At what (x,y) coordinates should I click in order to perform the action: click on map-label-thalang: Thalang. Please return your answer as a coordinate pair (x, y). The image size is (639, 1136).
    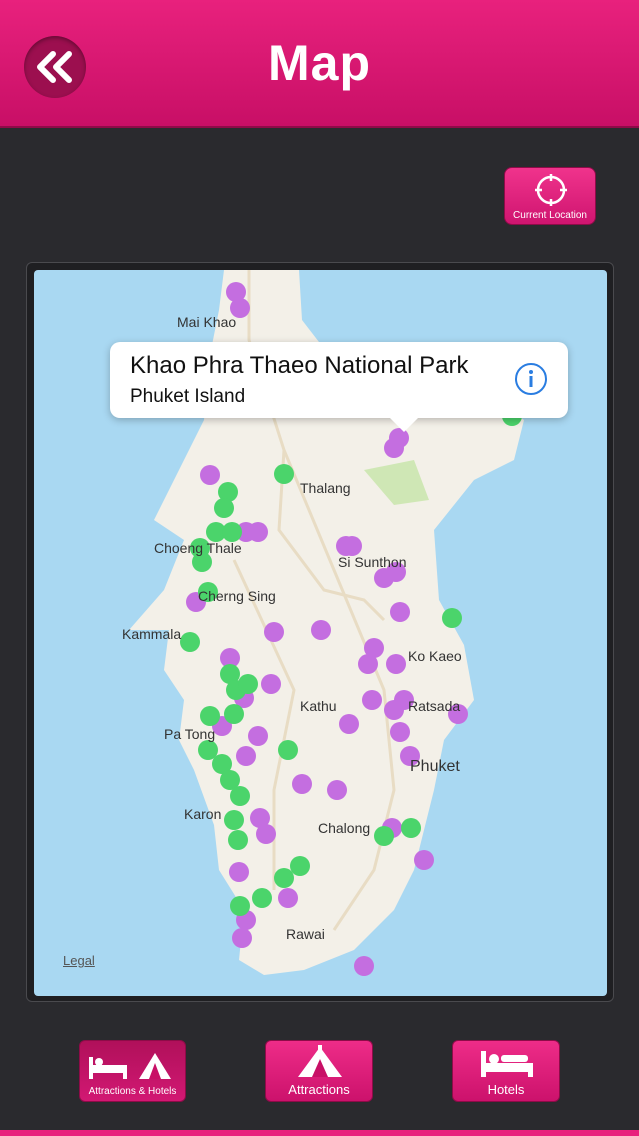
    Looking at the image, I should click on (325, 488).